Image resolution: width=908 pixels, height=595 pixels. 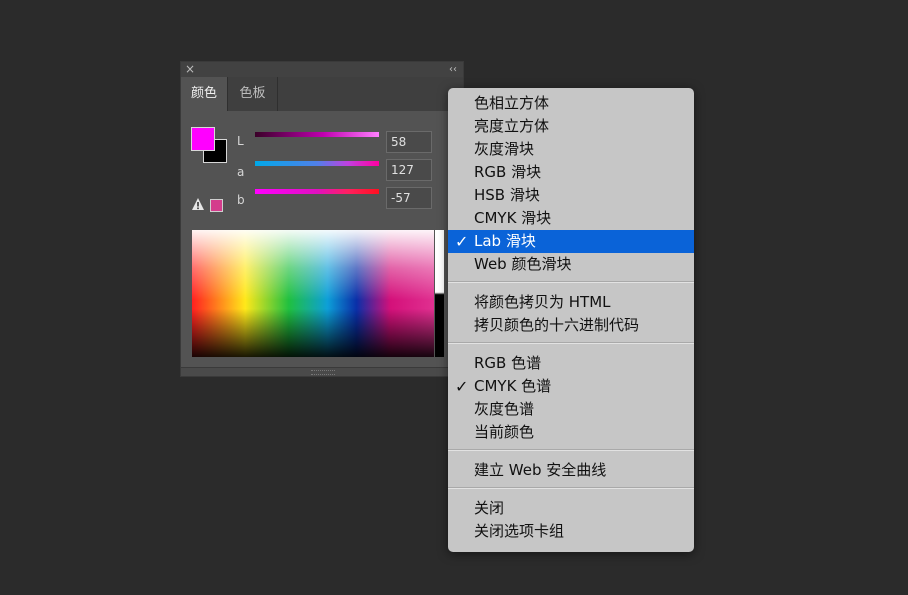 I want to click on tab-divider, so click(x=277, y=94).